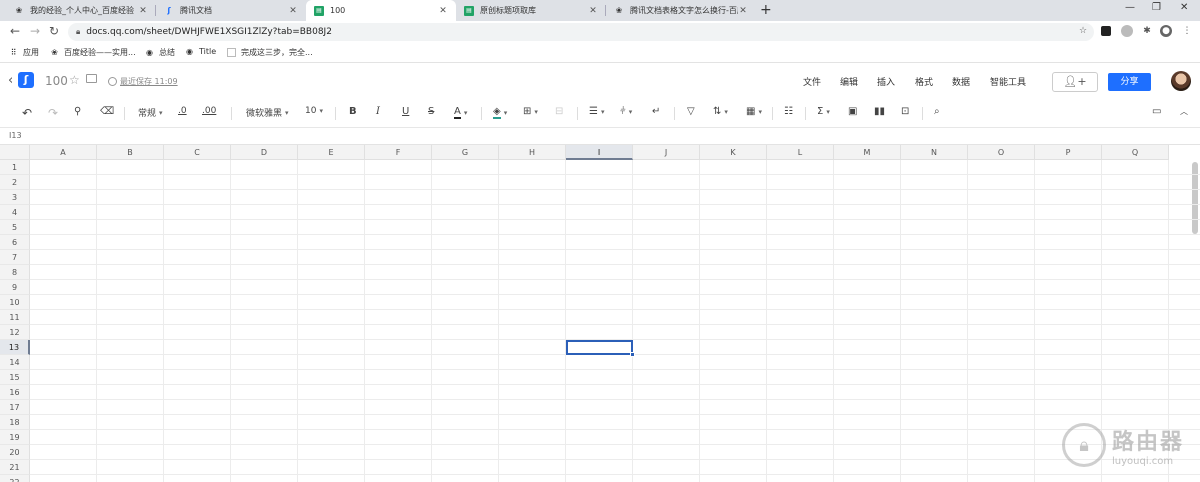  Describe the element at coordinates (905, 111) in the screenshot. I see `comment-icon: ⊡` at that location.